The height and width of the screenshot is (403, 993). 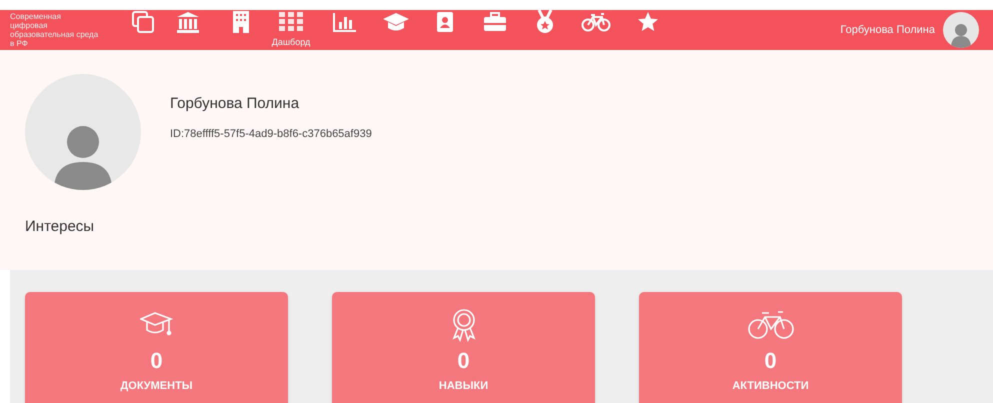 I want to click on bar-chart-icon, so click(x=345, y=22).